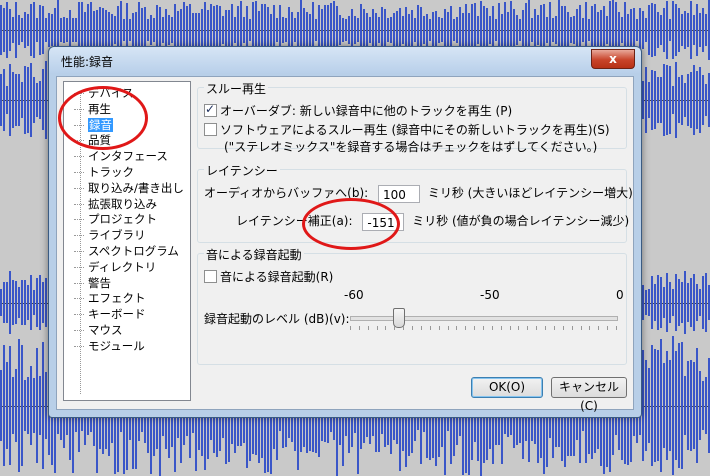  Describe the element at coordinates (358, 110) in the screenshot. I see `overdub-option: オーバーダブ: 新しい録音中に他のトラックを再生 (P)` at that location.